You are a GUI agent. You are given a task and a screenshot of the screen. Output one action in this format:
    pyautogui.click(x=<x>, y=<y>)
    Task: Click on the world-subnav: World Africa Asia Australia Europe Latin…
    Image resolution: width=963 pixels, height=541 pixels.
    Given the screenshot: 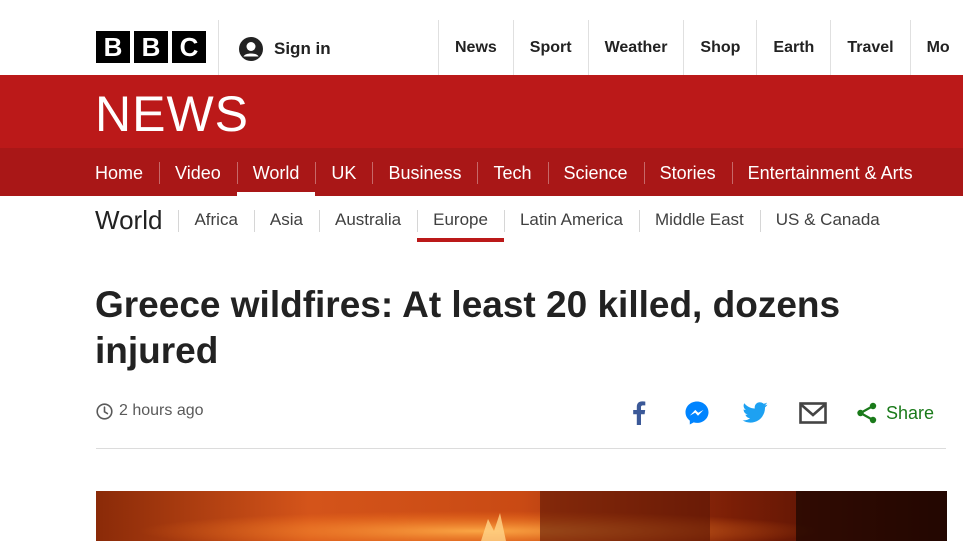 What is the action you would take?
    pyautogui.click(x=495, y=220)
    